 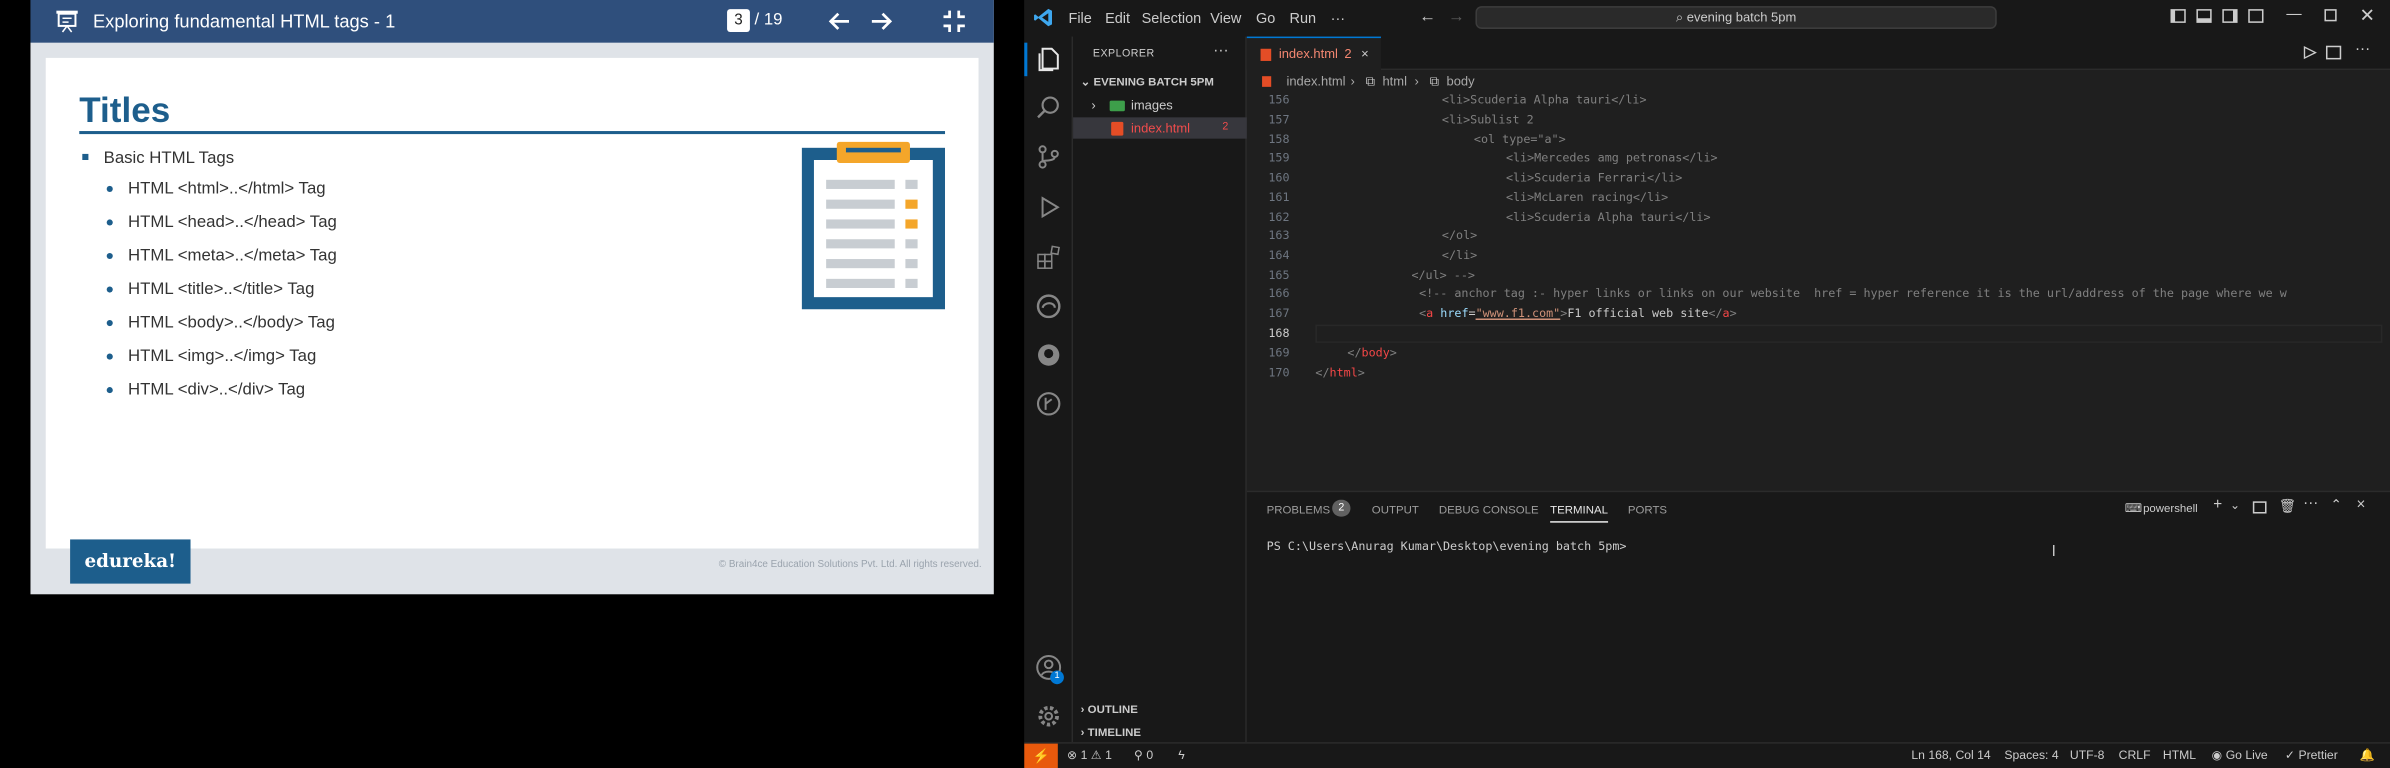 What do you see at coordinates (1048, 715) in the screenshot?
I see `gear-icon` at bounding box center [1048, 715].